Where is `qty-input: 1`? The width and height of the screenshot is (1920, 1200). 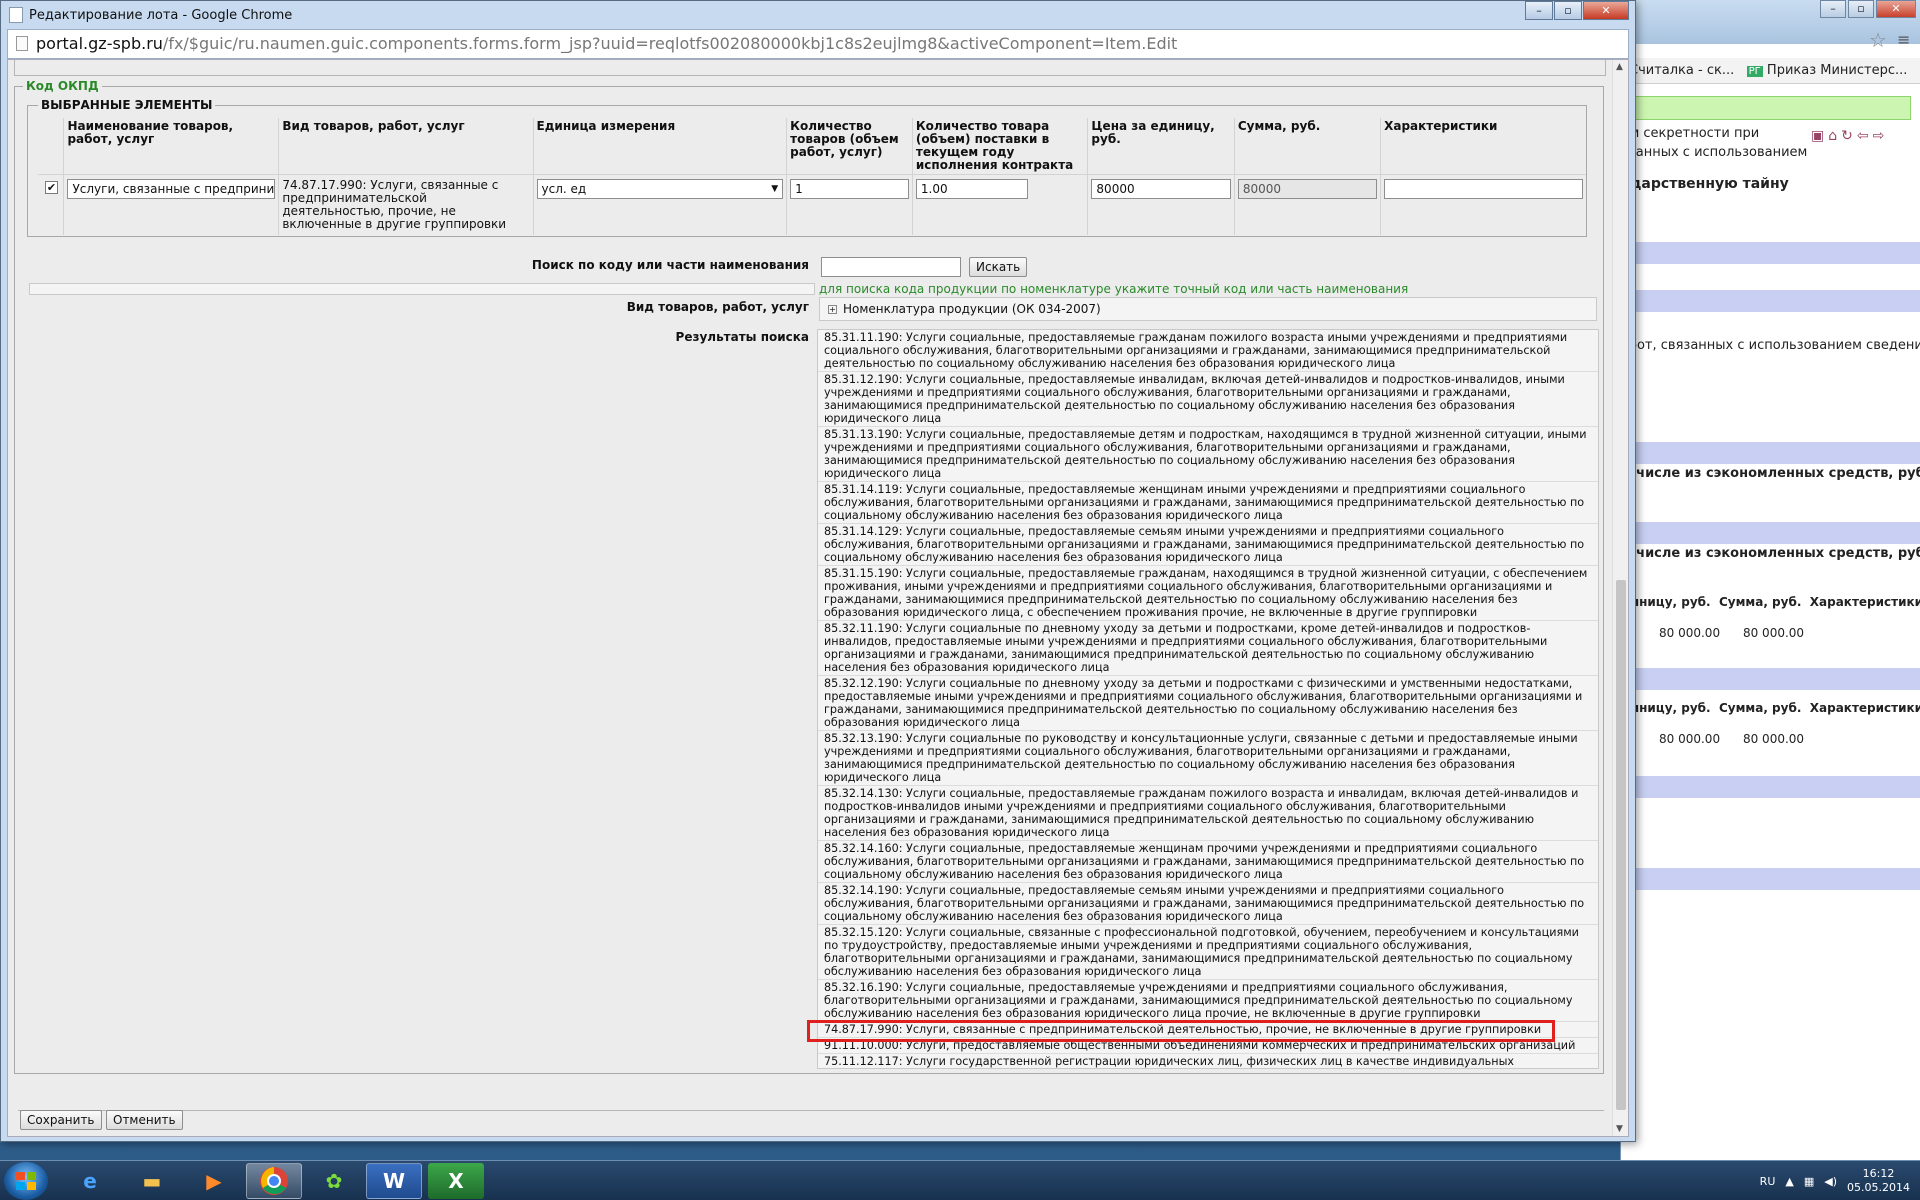 qty-input: 1 is located at coordinates (849, 189).